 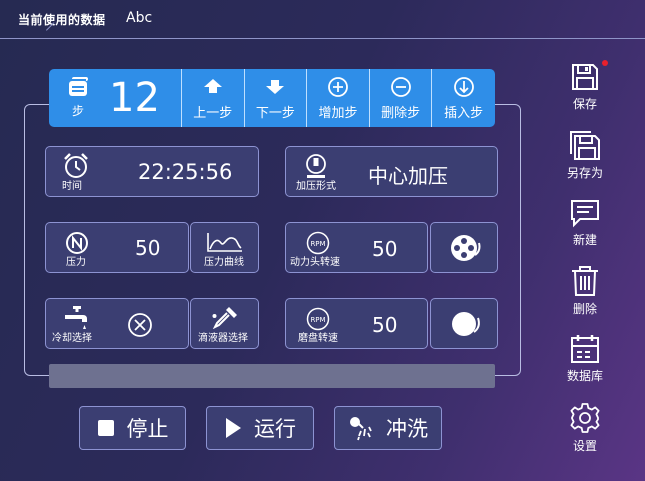 What do you see at coordinates (356, 323) in the screenshot?
I see `disc-speed-field: RPM 磨盘转速 50` at bounding box center [356, 323].